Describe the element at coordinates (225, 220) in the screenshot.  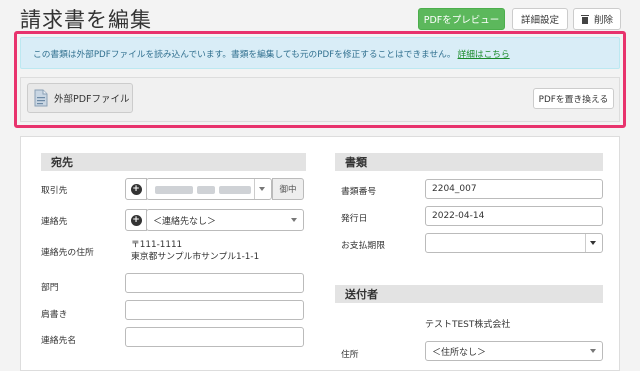
I see `contact-select: ＜連絡先なし＞` at that location.